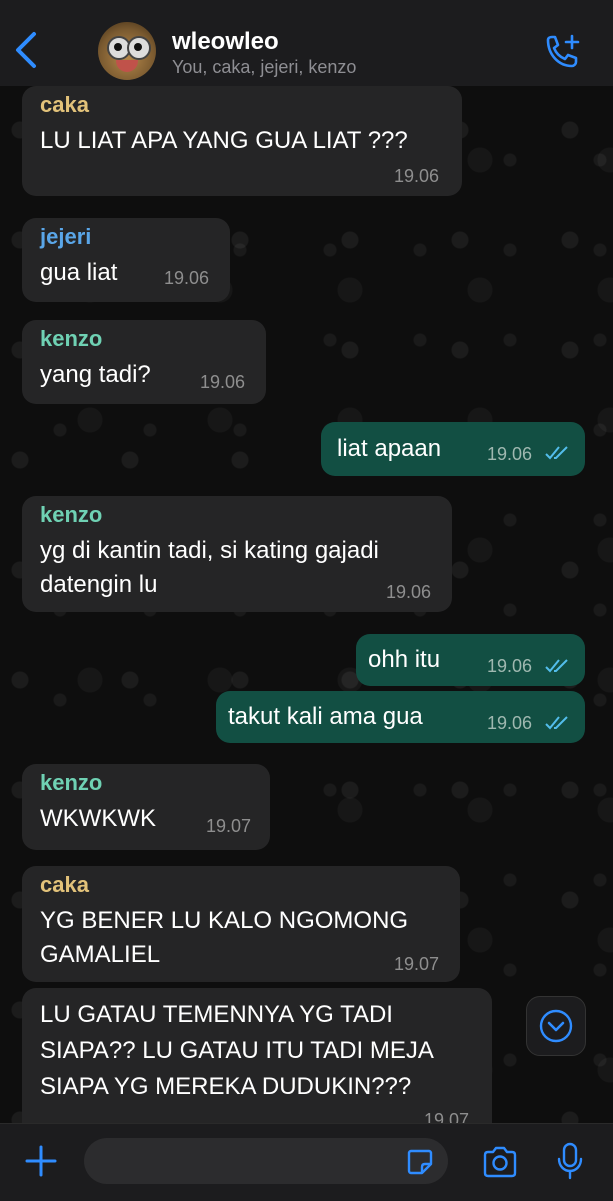  Describe the element at coordinates (100, 954) in the screenshot. I see `message-text: GAMALIEL` at that location.